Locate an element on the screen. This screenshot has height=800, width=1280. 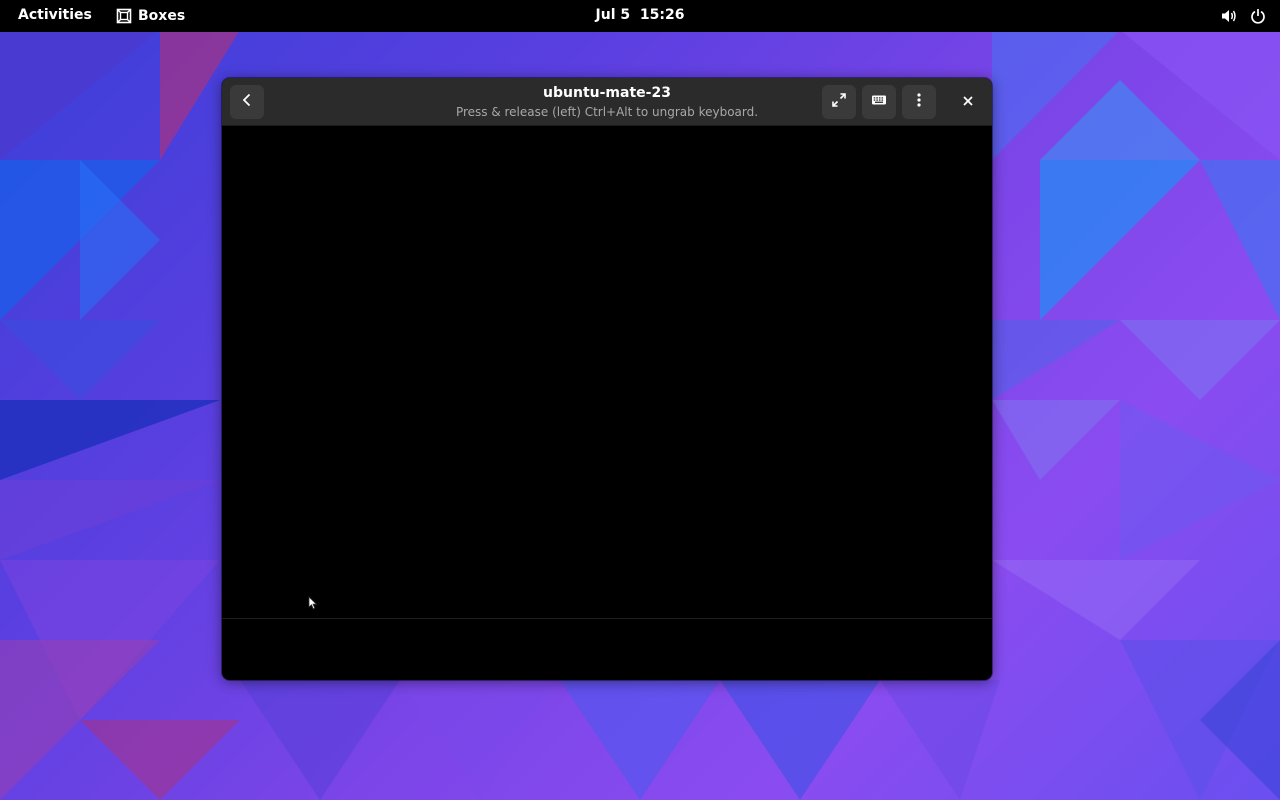
close-icon is located at coordinates (968, 101).